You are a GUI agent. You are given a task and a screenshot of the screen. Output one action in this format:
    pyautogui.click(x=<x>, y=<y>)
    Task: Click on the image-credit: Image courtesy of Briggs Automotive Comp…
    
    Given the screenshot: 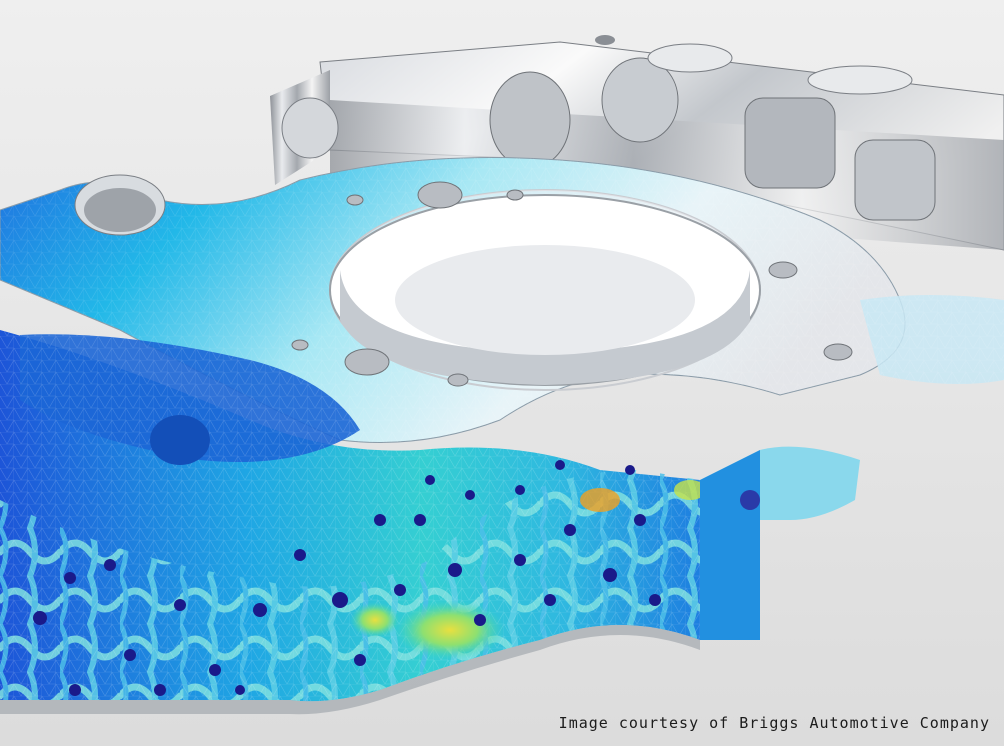 What is the action you would take?
    pyautogui.click(x=774, y=723)
    